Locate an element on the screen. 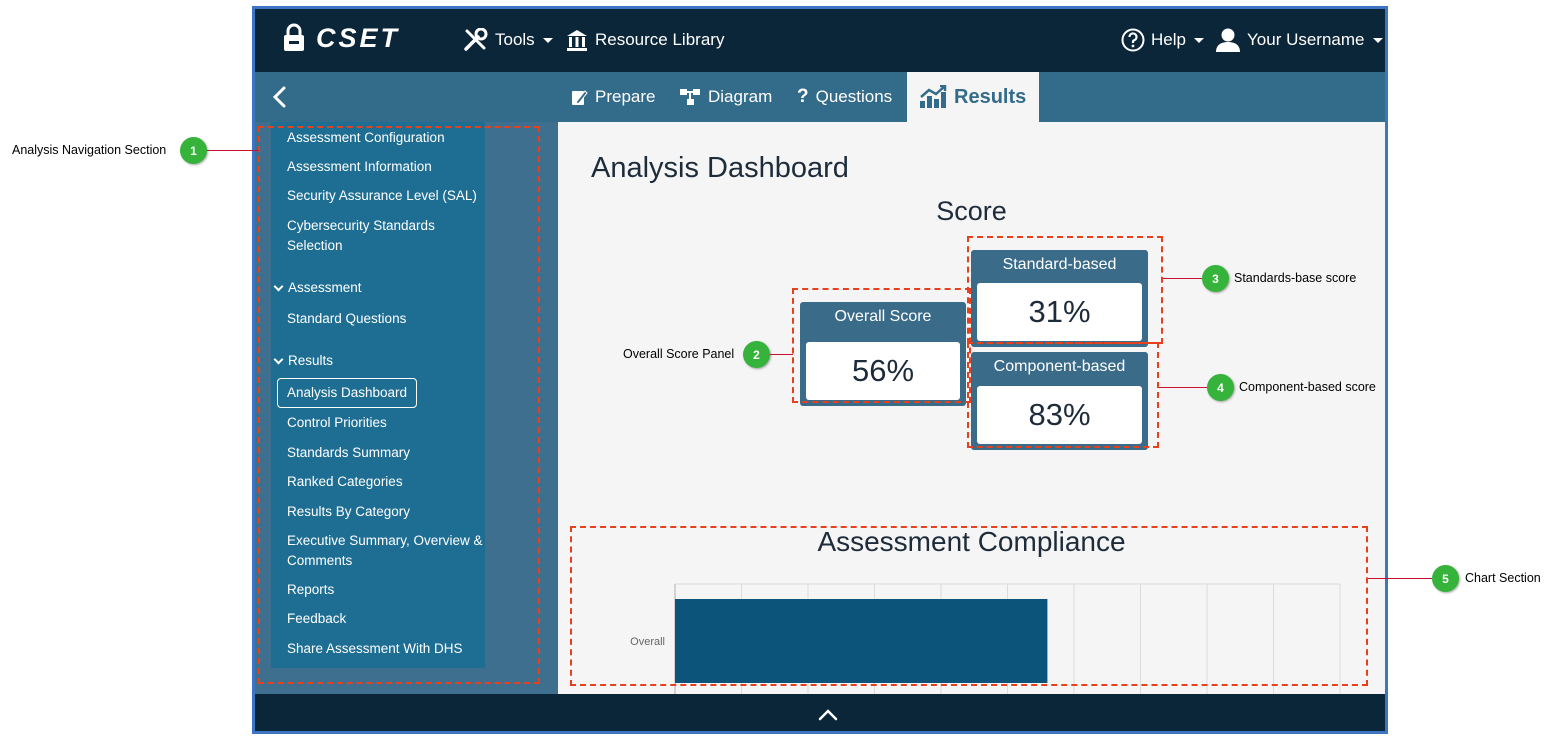 The image size is (1560, 742). network-diagram-icon is located at coordinates (690, 97).